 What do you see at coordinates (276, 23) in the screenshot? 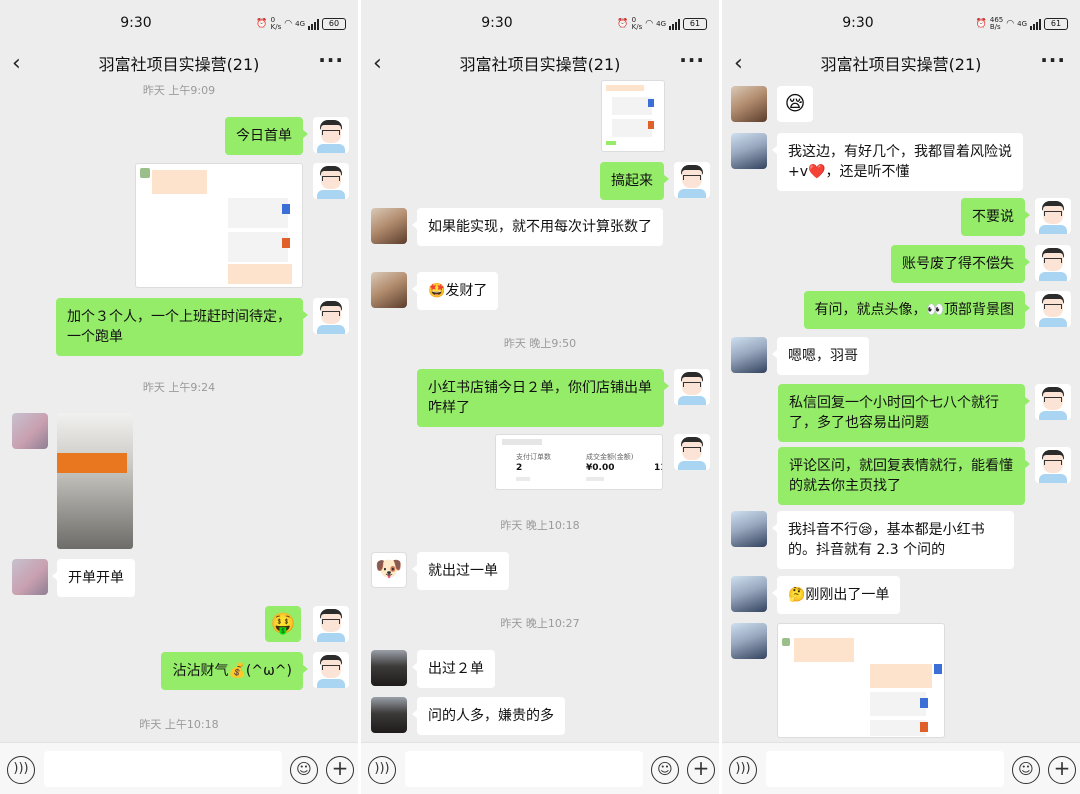
I see `speed-indicator: 0 K/s` at bounding box center [276, 23].